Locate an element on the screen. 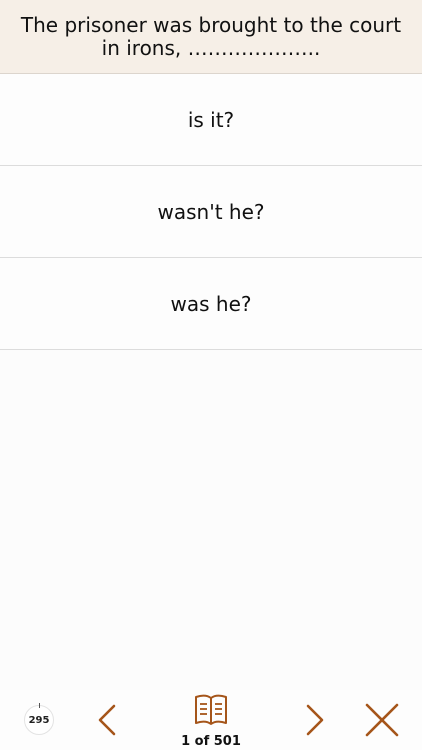 Image resolution: width=422 pixels, height=750 pixels. page-indicator: 1 of 501 is located at coordinates (211, 741).